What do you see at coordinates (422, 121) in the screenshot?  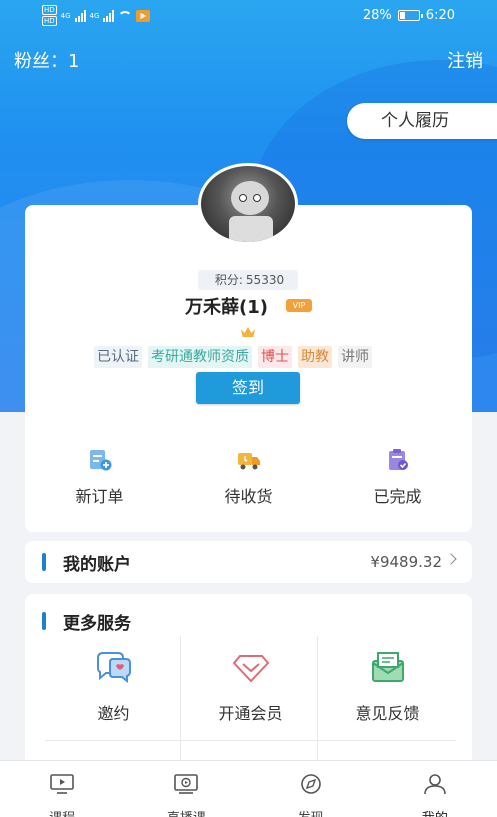 I see `resume-button: 个人履历` at bounding box center [422, 121].